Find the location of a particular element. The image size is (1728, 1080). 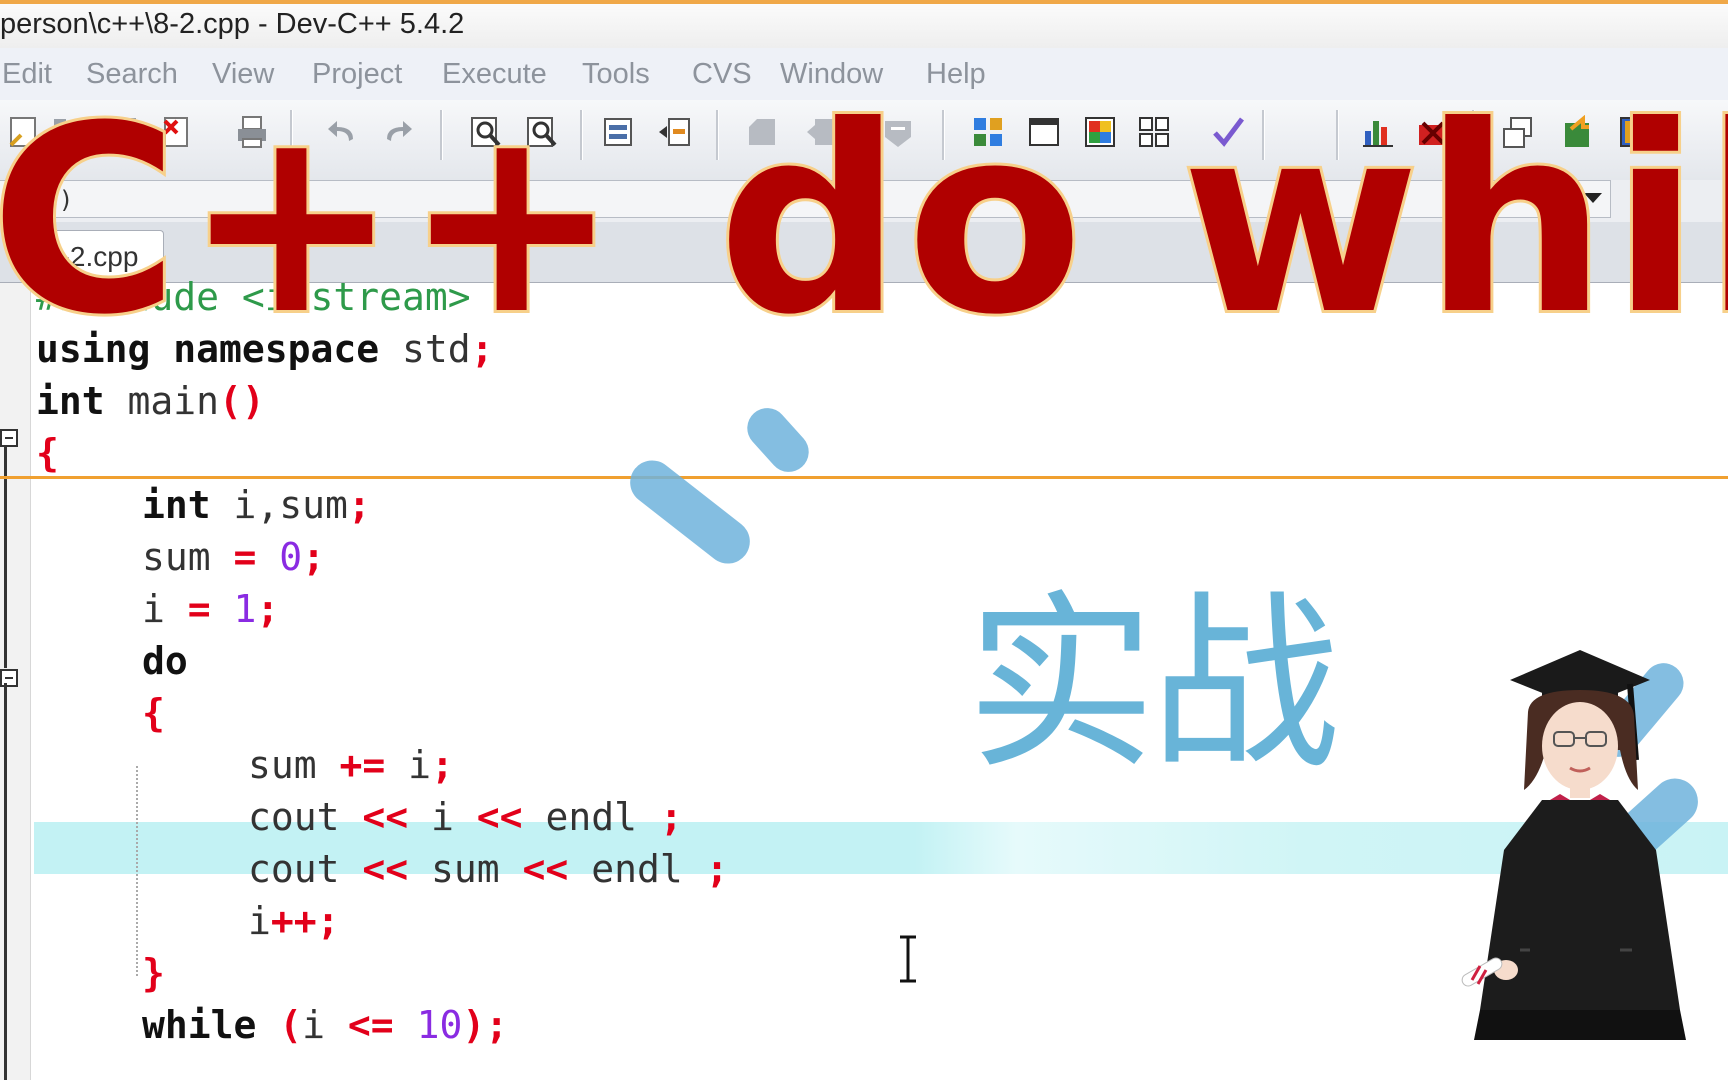

editor-gutter is located at coordinates (15, 681).